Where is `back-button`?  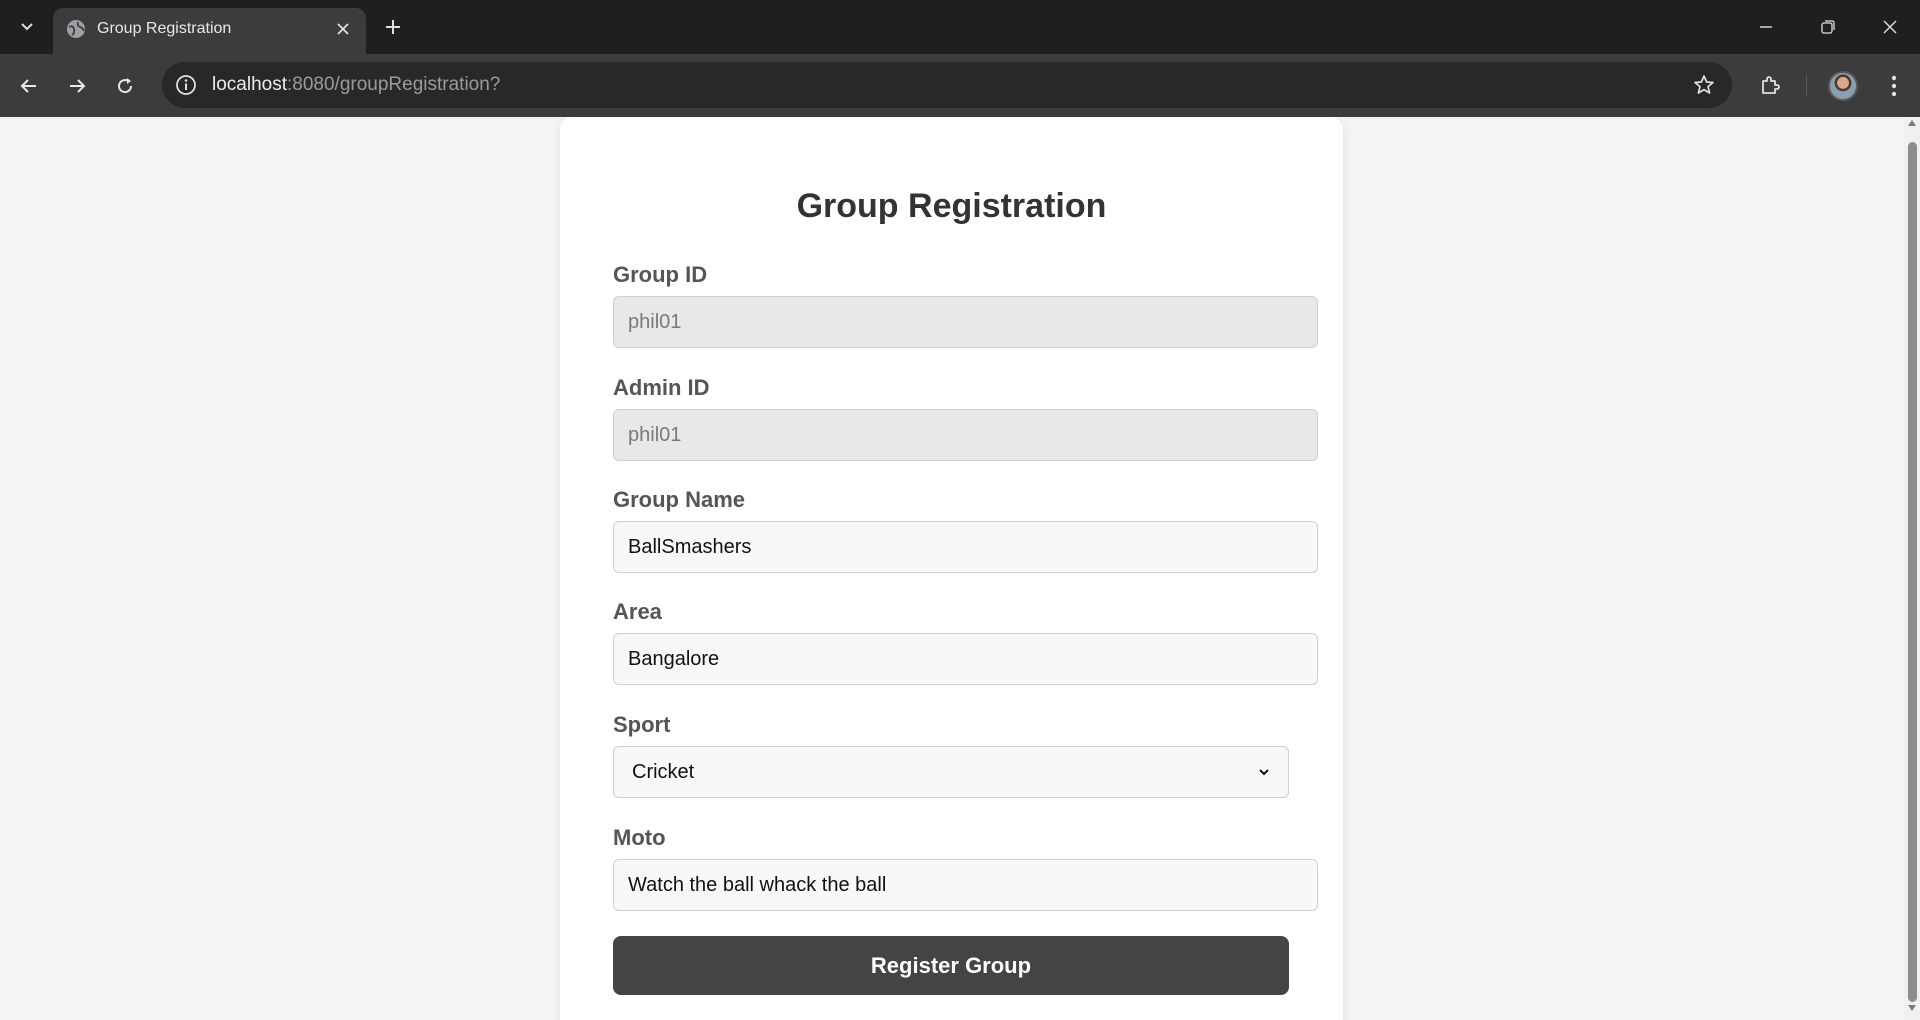
back-button is located at coordinates (29, 86).